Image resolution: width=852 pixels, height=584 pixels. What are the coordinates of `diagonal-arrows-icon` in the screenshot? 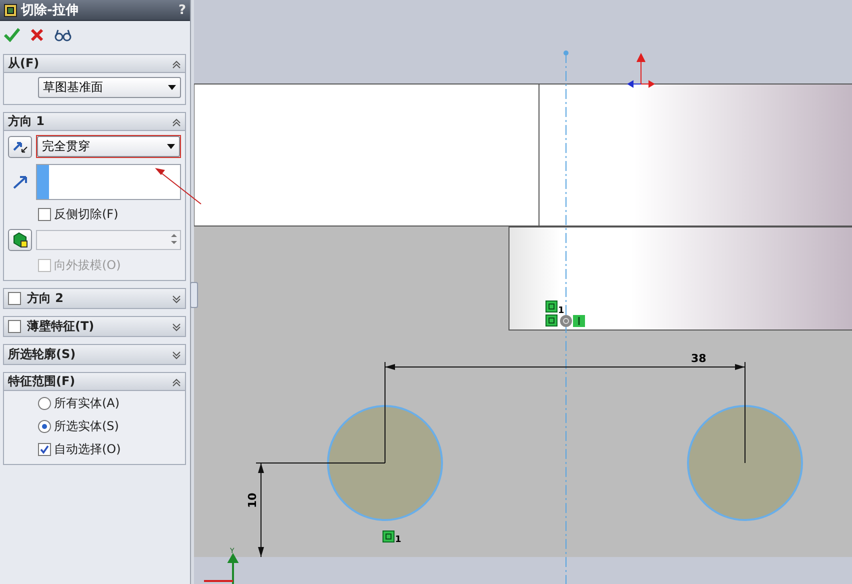 It's located at (20, 147).